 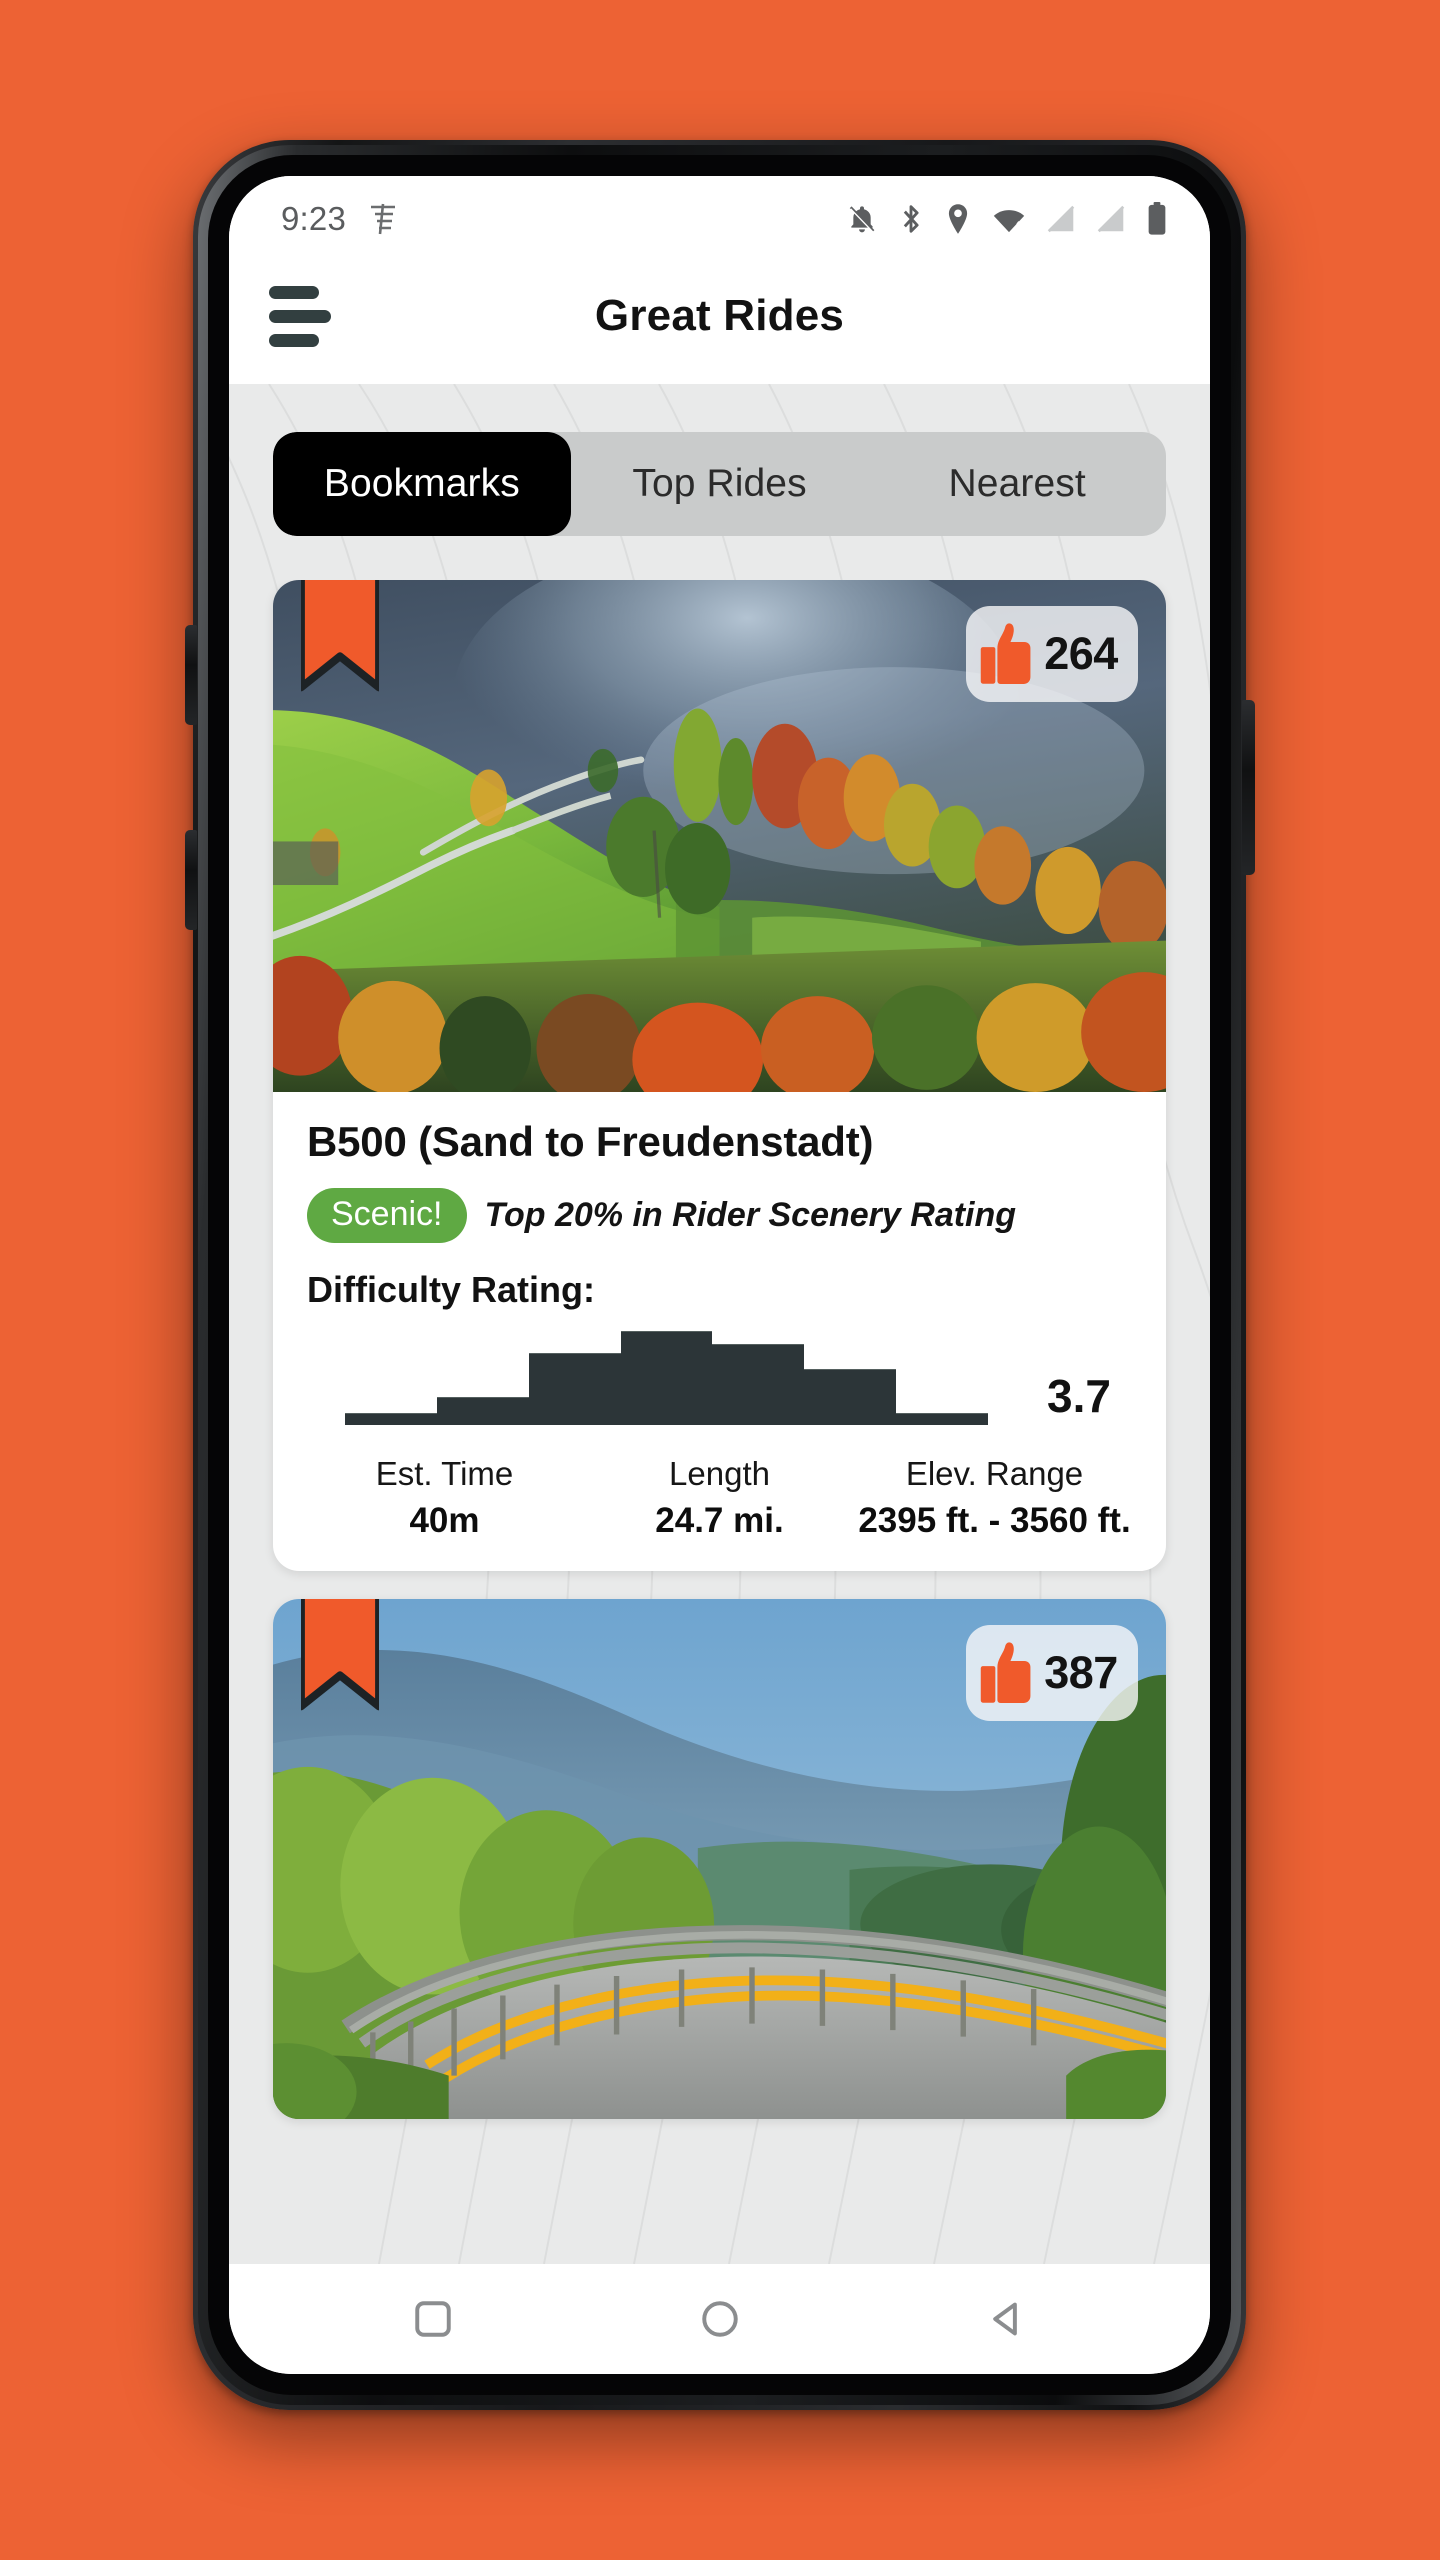 I want to click on stat-elev-range: Elev. Range 2395 ft. - 3560 ft., so click(x=994, y=1498).